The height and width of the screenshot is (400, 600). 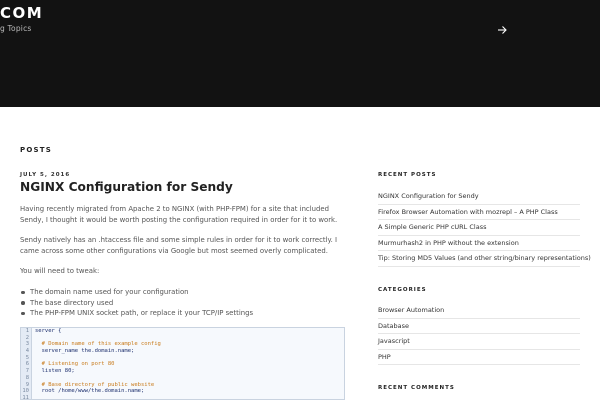 What do you see at coordinates (479, 197) in the screenshot?
I see `recent-post-link: NGINX Configuration for Sendy` at bounding box center [479, 197].